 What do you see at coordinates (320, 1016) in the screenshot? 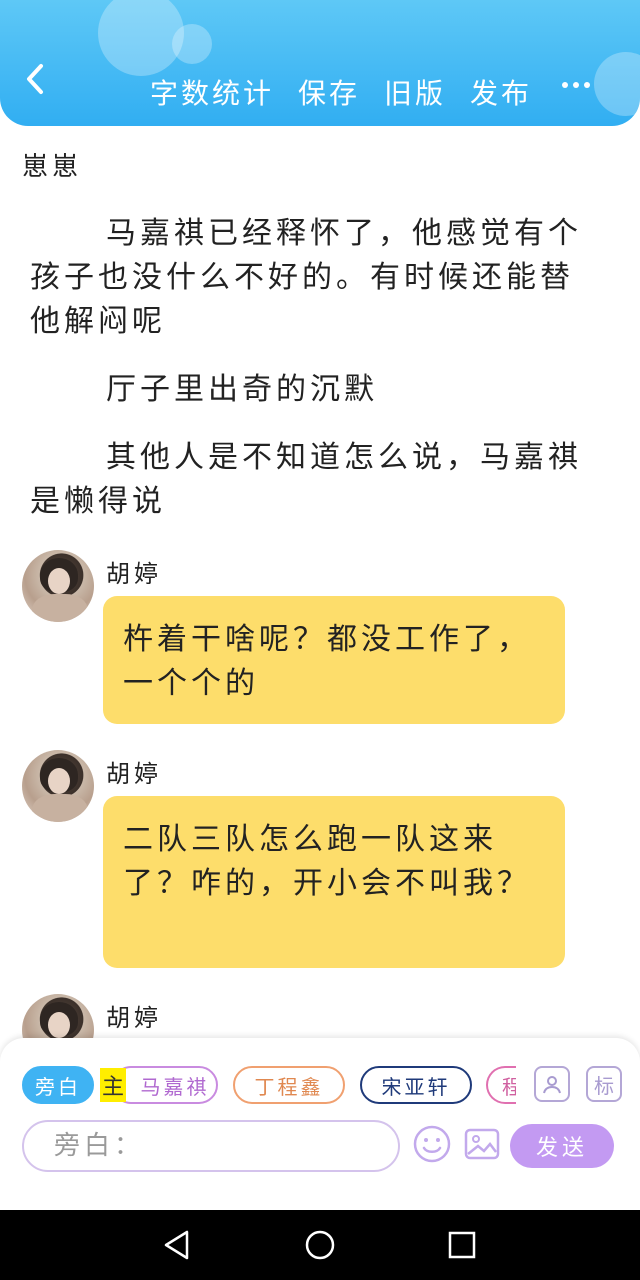
I see `chat-message: 胡婷` at bounding box center [320, 1016].